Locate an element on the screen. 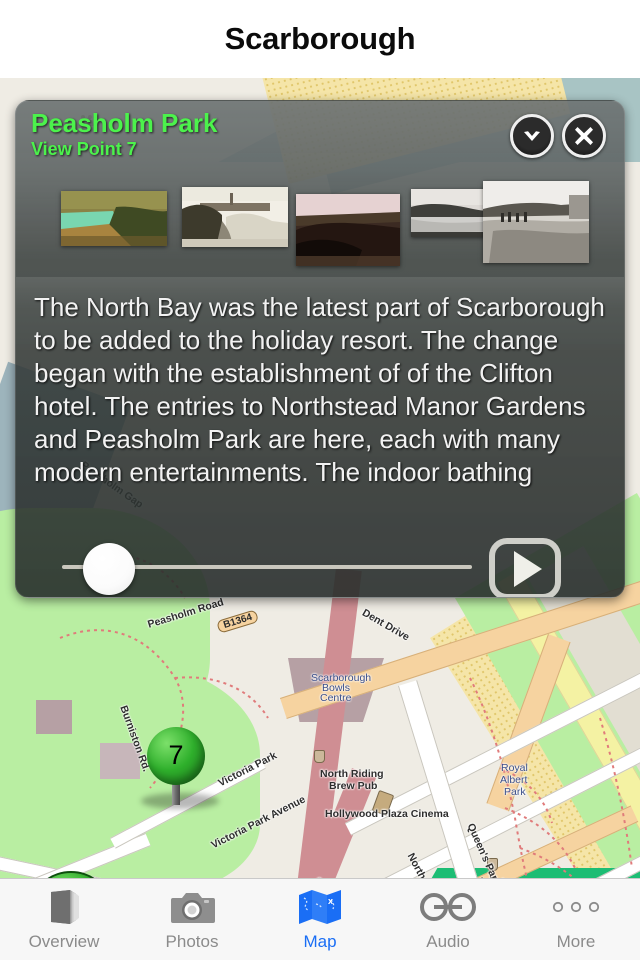 The height and width of the screenshot is (960, 640). tab-map: x Map is located at coordinates (320, 919).